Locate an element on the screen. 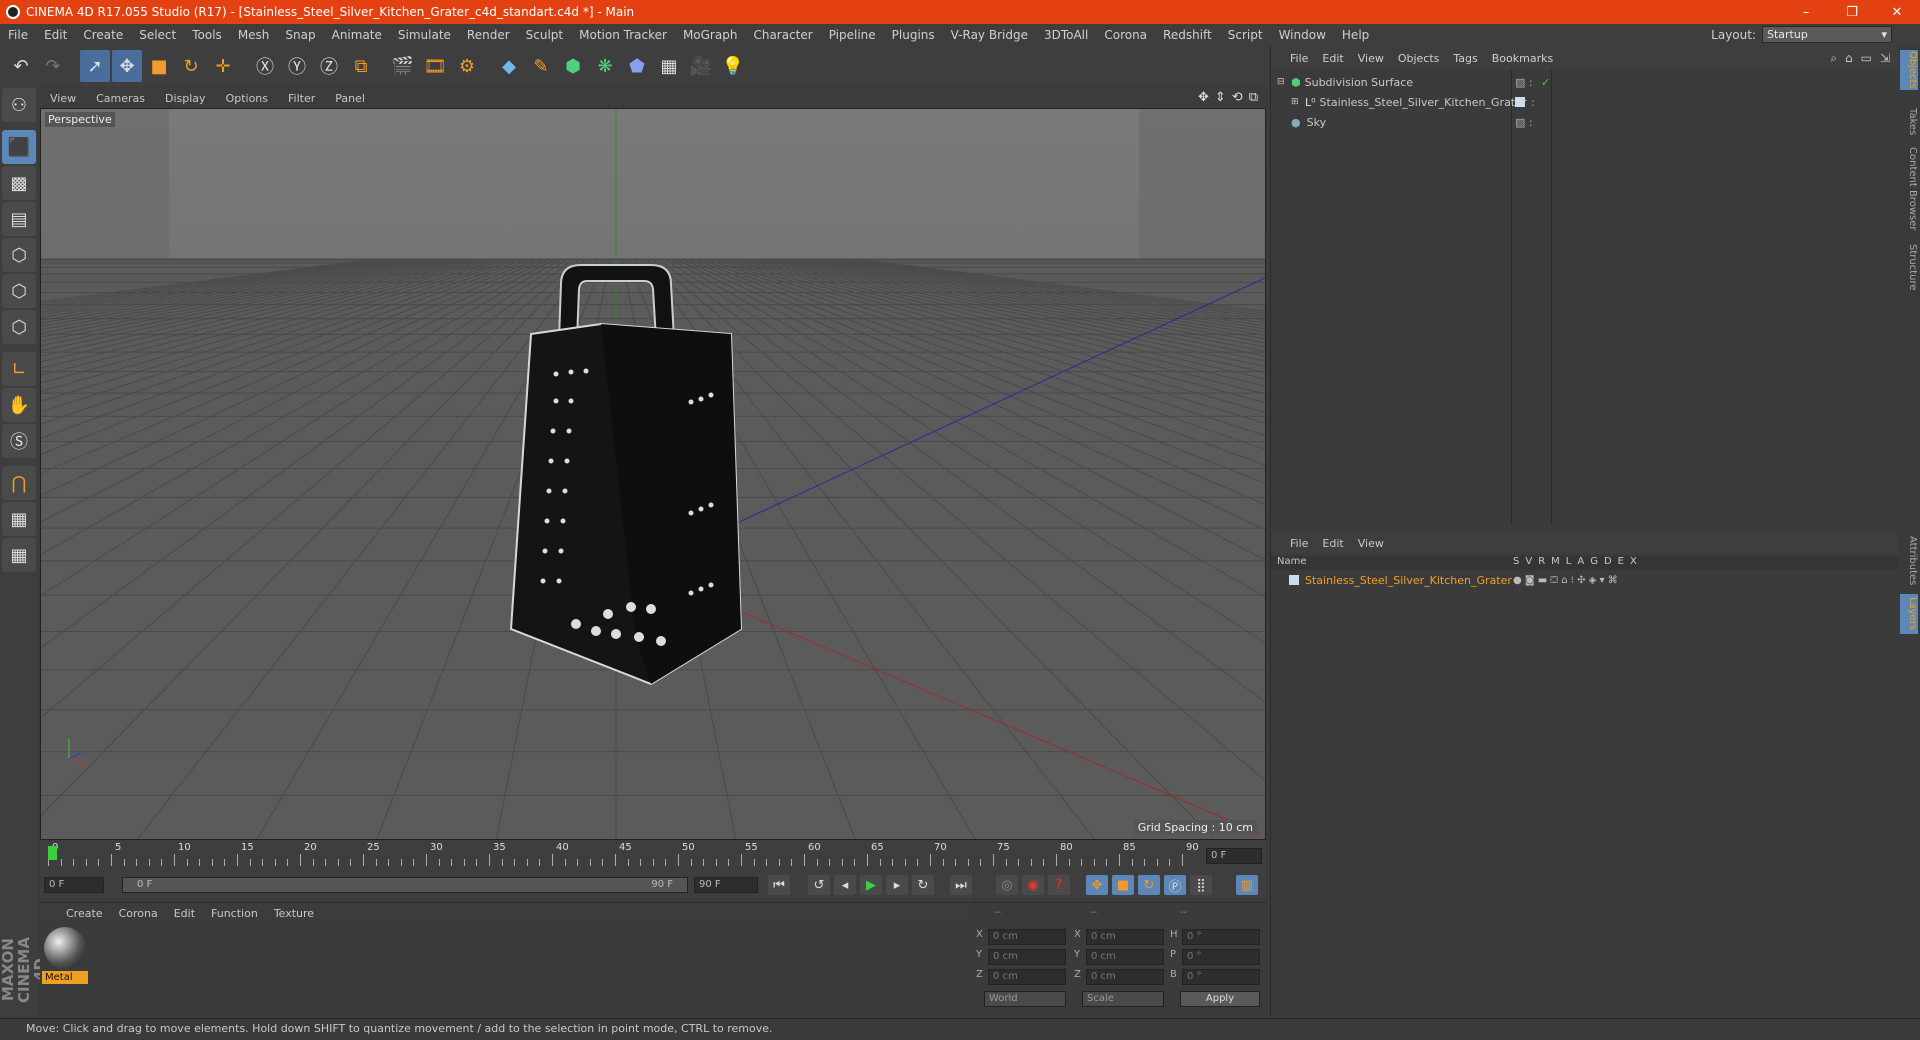 The height and width of the screenshot is (1040, 1920). key-parameter-icon: Ⓟ is located at coordinates (1175, 885).